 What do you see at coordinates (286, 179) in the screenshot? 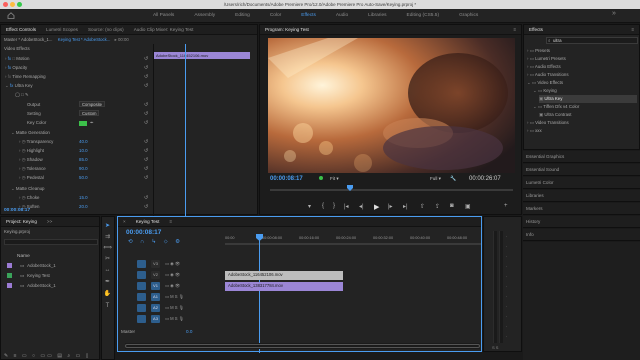
I see `program-current-timecode: 00:00:08:17` at bounding box center [286, 179].